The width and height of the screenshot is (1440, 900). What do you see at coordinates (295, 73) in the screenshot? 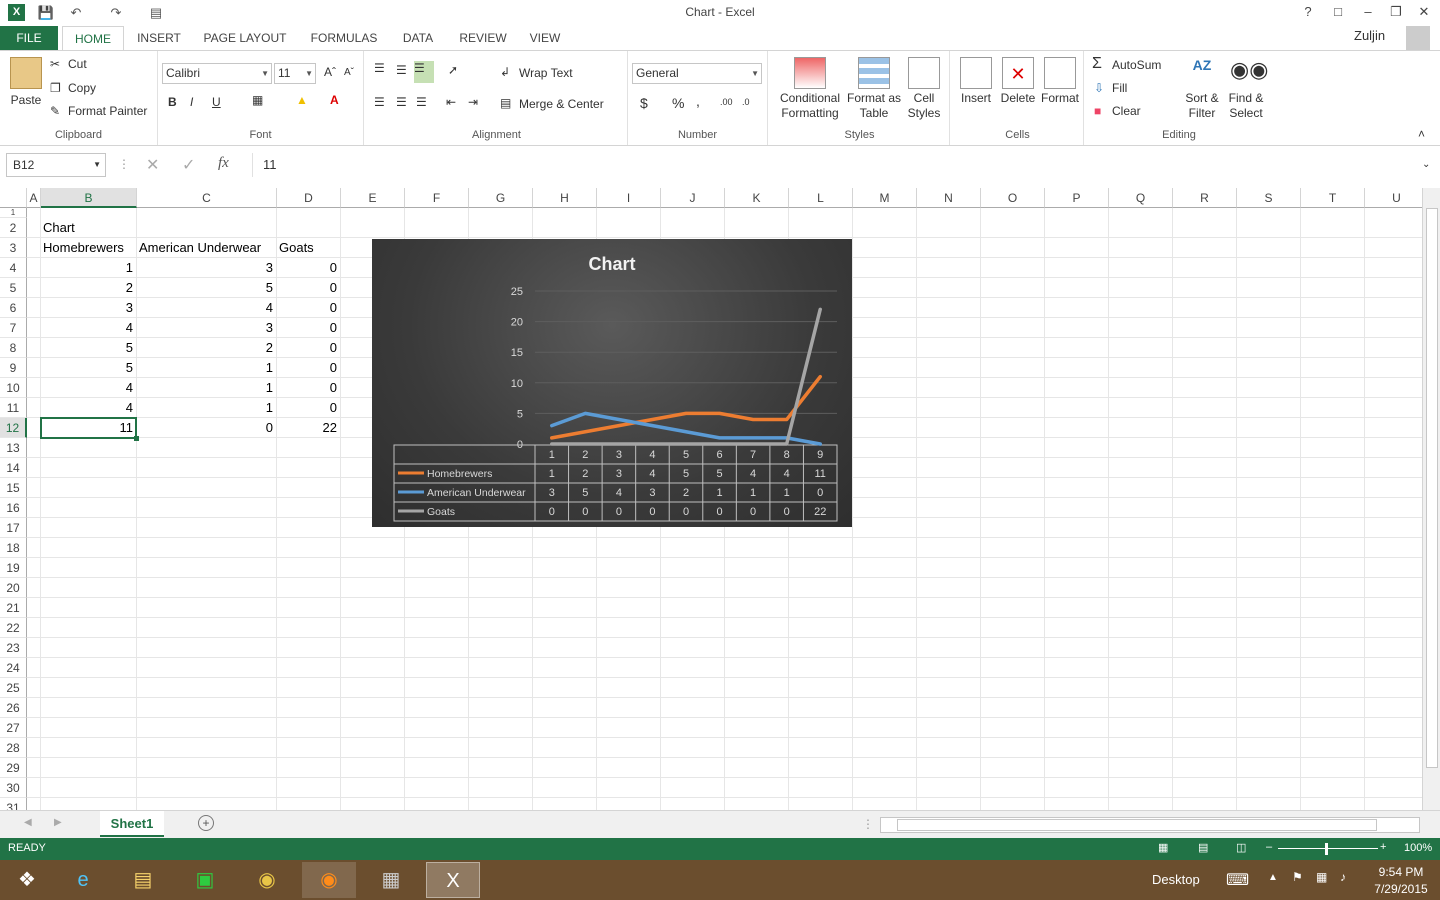
I see `font-size-dropdown: 11 ▼` at bounding box center [295, 73].